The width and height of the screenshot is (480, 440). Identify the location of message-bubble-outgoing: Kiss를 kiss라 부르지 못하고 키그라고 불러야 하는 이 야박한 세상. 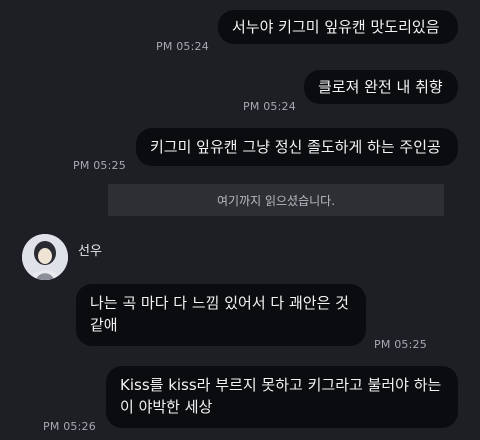
(282, 397).